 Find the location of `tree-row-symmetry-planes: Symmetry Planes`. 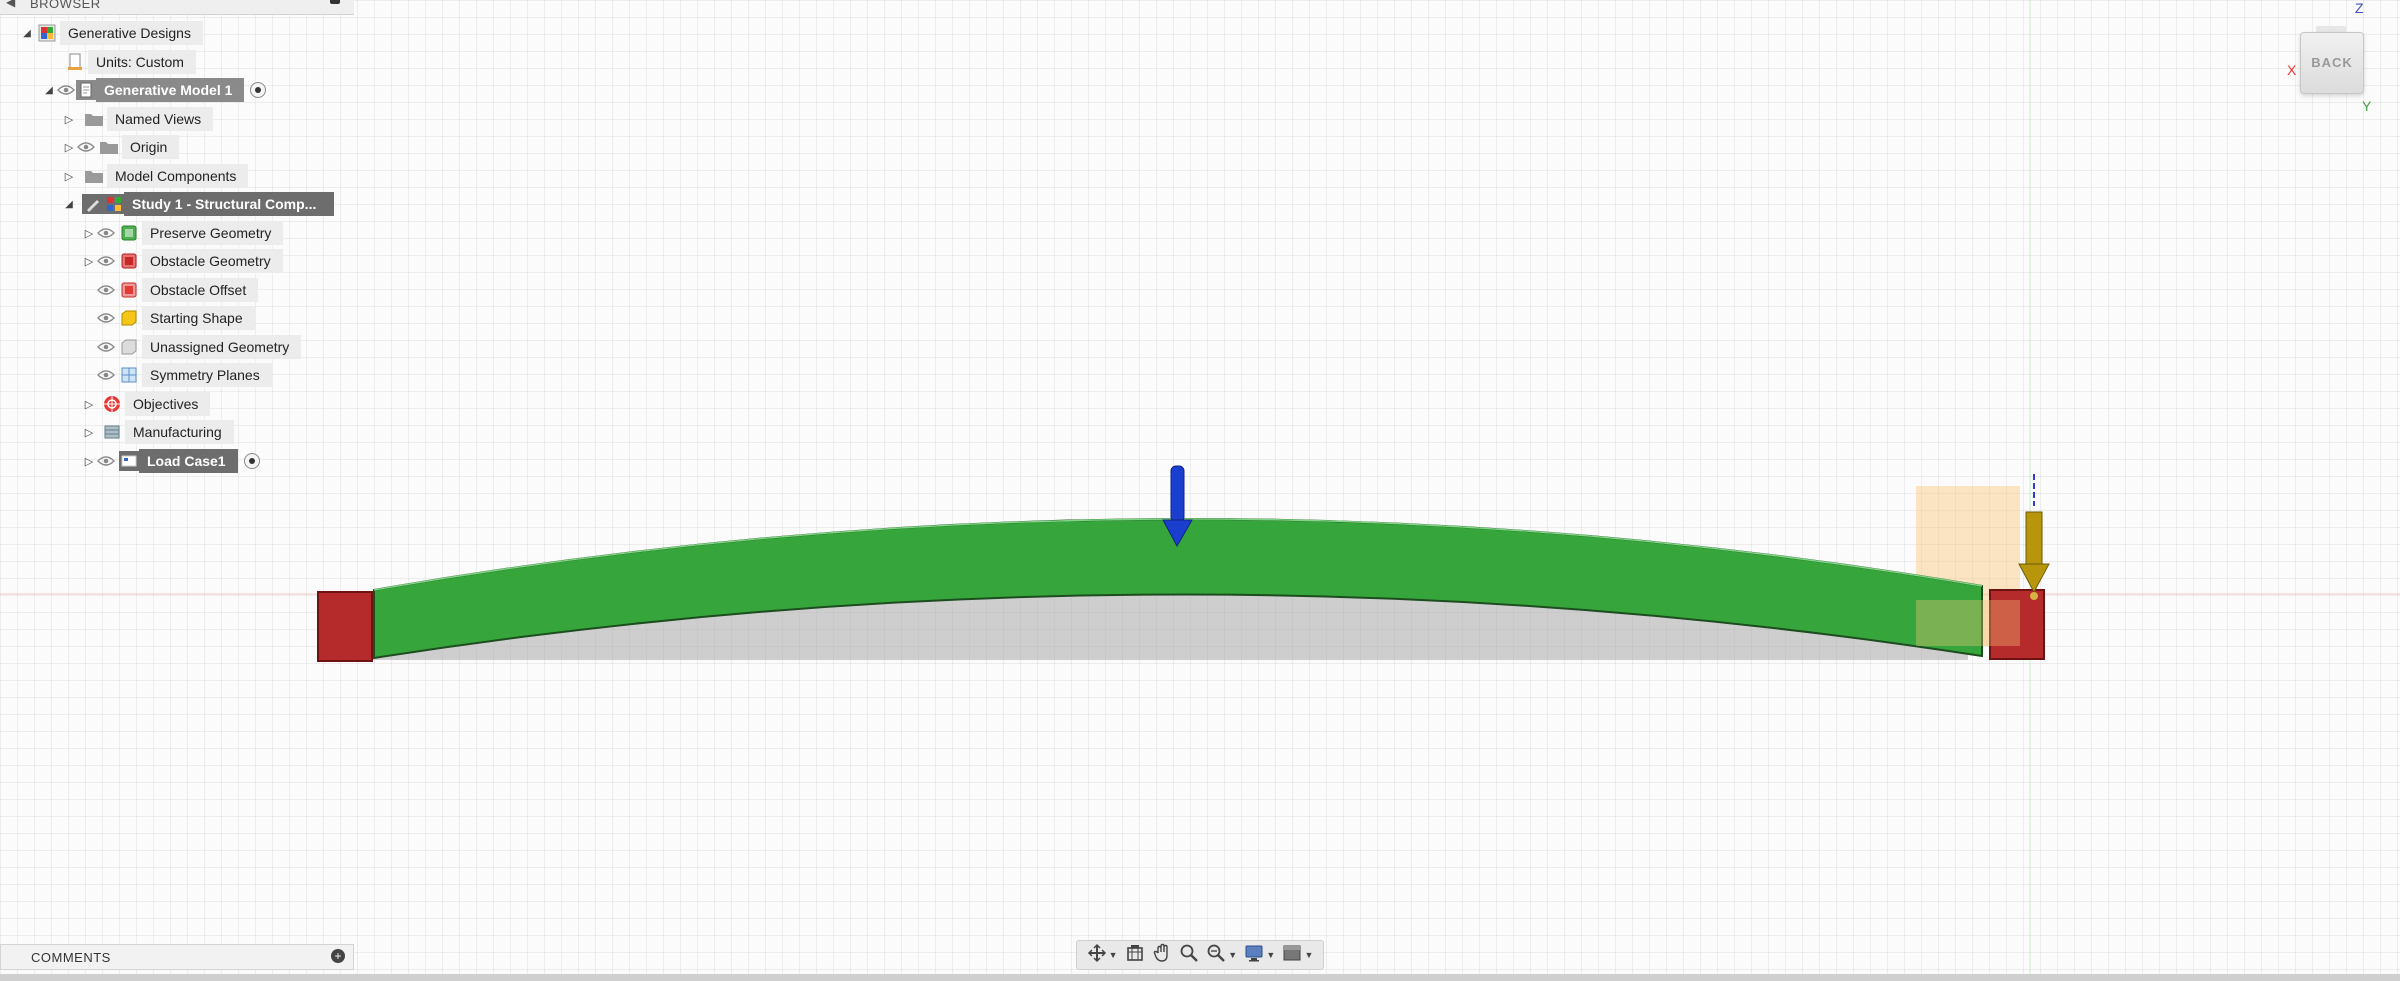

tree-row-symmetry-planes: Symmetry Planes is located at coordinates (184, 375).